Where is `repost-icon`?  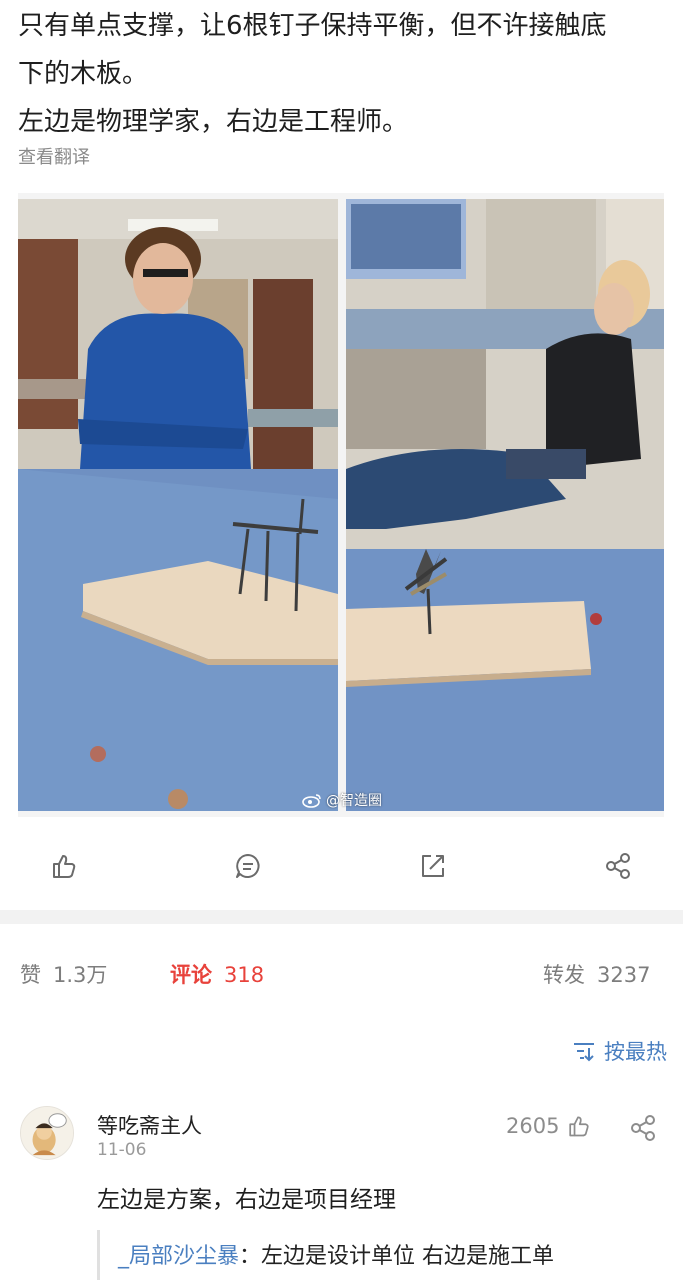
repost-icon is located at coordinates (433, 866).